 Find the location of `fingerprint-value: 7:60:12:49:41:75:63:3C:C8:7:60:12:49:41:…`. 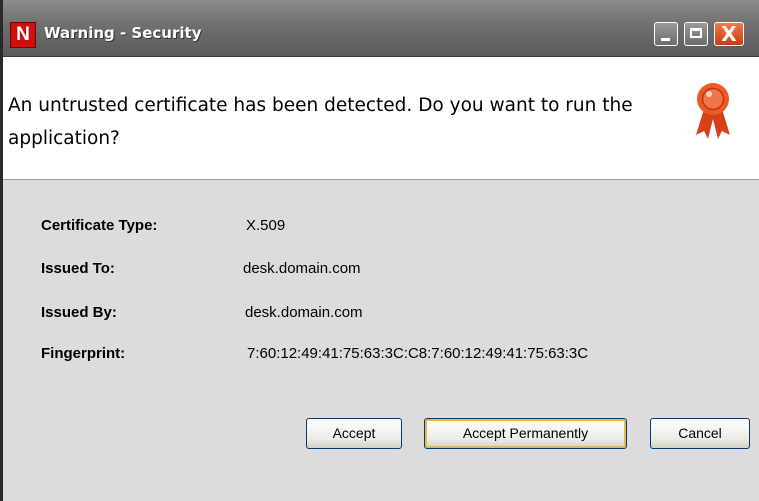

fingerprint-value: 7:60:12:49:41:75:63:3C:C8:7:60:12:49:41:… is located at coordinates (418, 353).